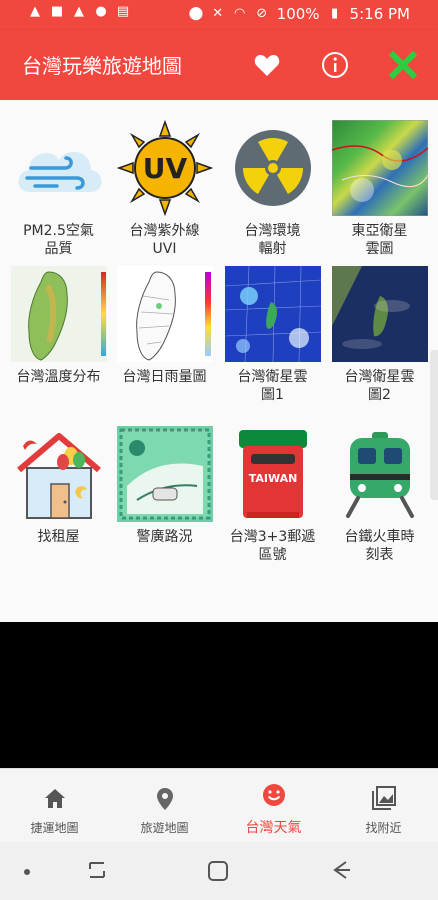  What do you see at coordinates (262, 13) in the screenshot?
I see `dnd-icon: ⊘` at bounding box center [262, 13].